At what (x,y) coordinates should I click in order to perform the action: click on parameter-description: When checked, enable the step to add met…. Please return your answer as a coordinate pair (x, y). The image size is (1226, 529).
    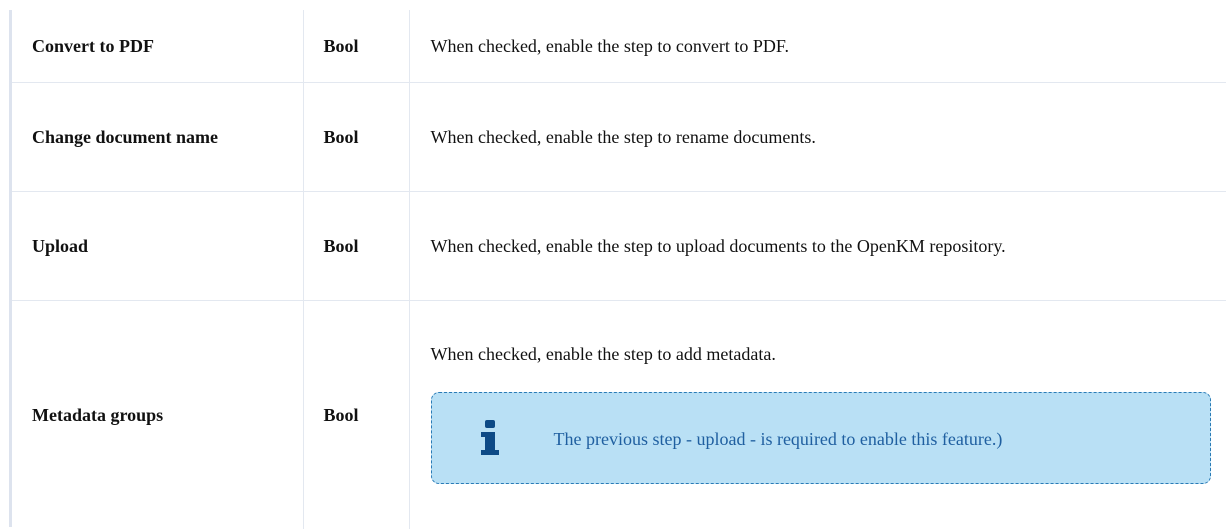
    Looking at the image, I should click on (828, 354).